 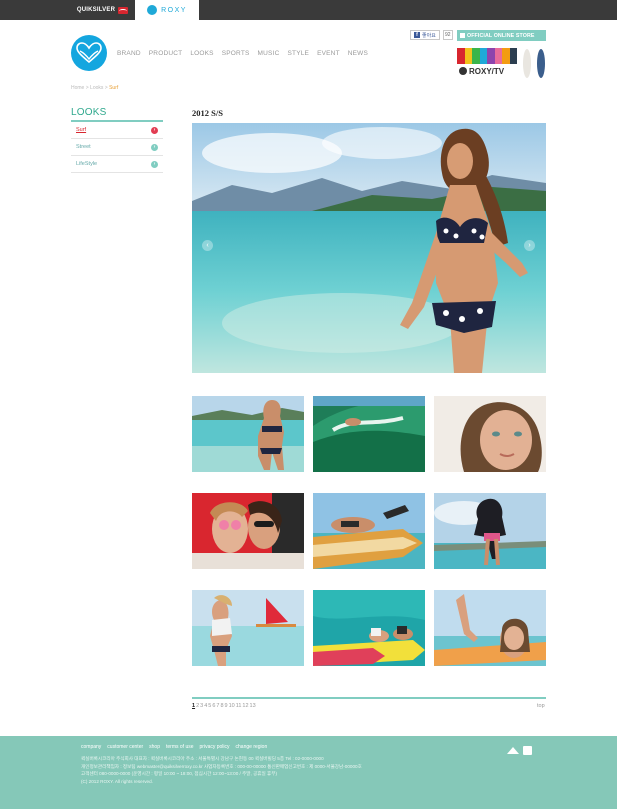 I want to click on nav-style: STYLE, so click(x=298, y=53).